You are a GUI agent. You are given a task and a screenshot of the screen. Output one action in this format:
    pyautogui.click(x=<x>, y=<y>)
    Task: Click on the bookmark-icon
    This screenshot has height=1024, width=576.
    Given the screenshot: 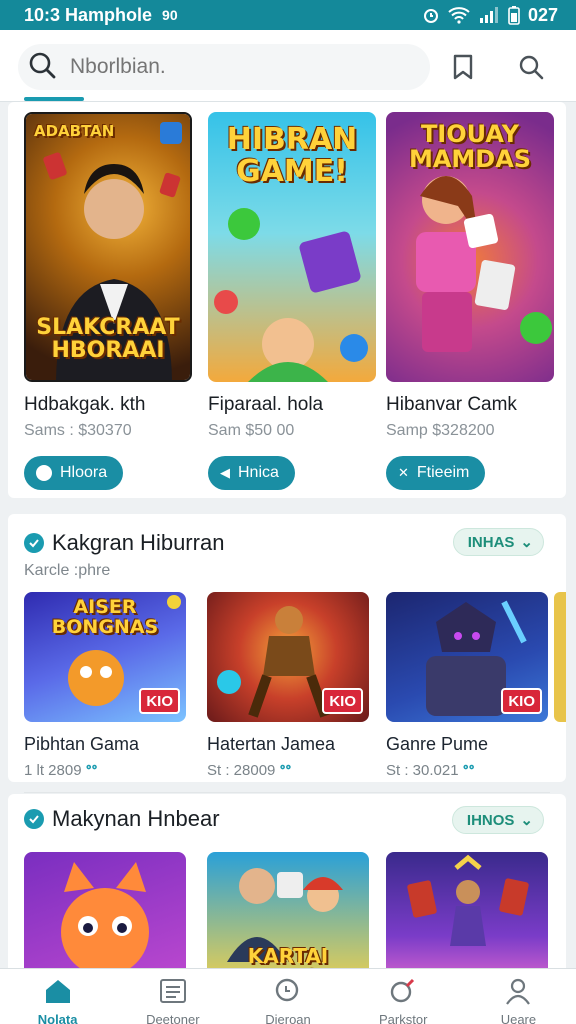 What is the action you would take?
    pyautogui.click(x=463, y=67)
    